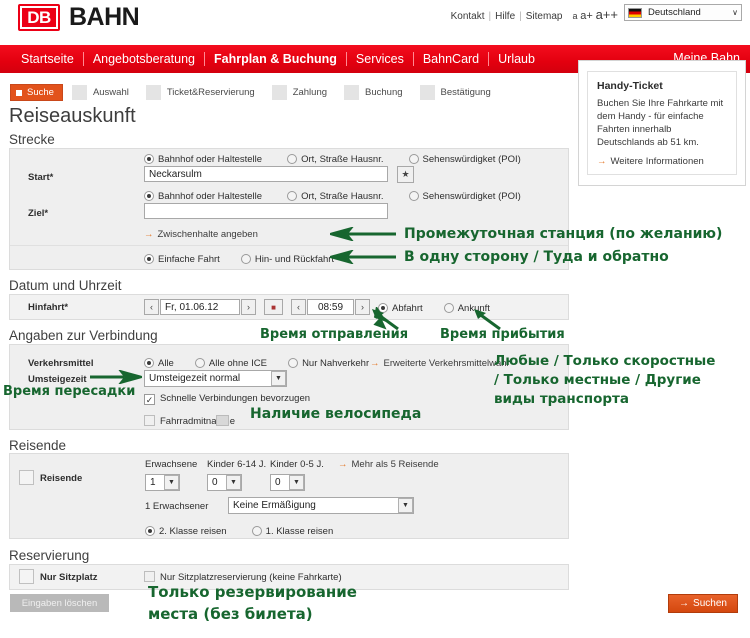 The image size is (750, 638). What do you see at coordinates (505, 16) in the screenshot?
I see `link-hilfe: Hilfe` at bounding box center [505, 16].